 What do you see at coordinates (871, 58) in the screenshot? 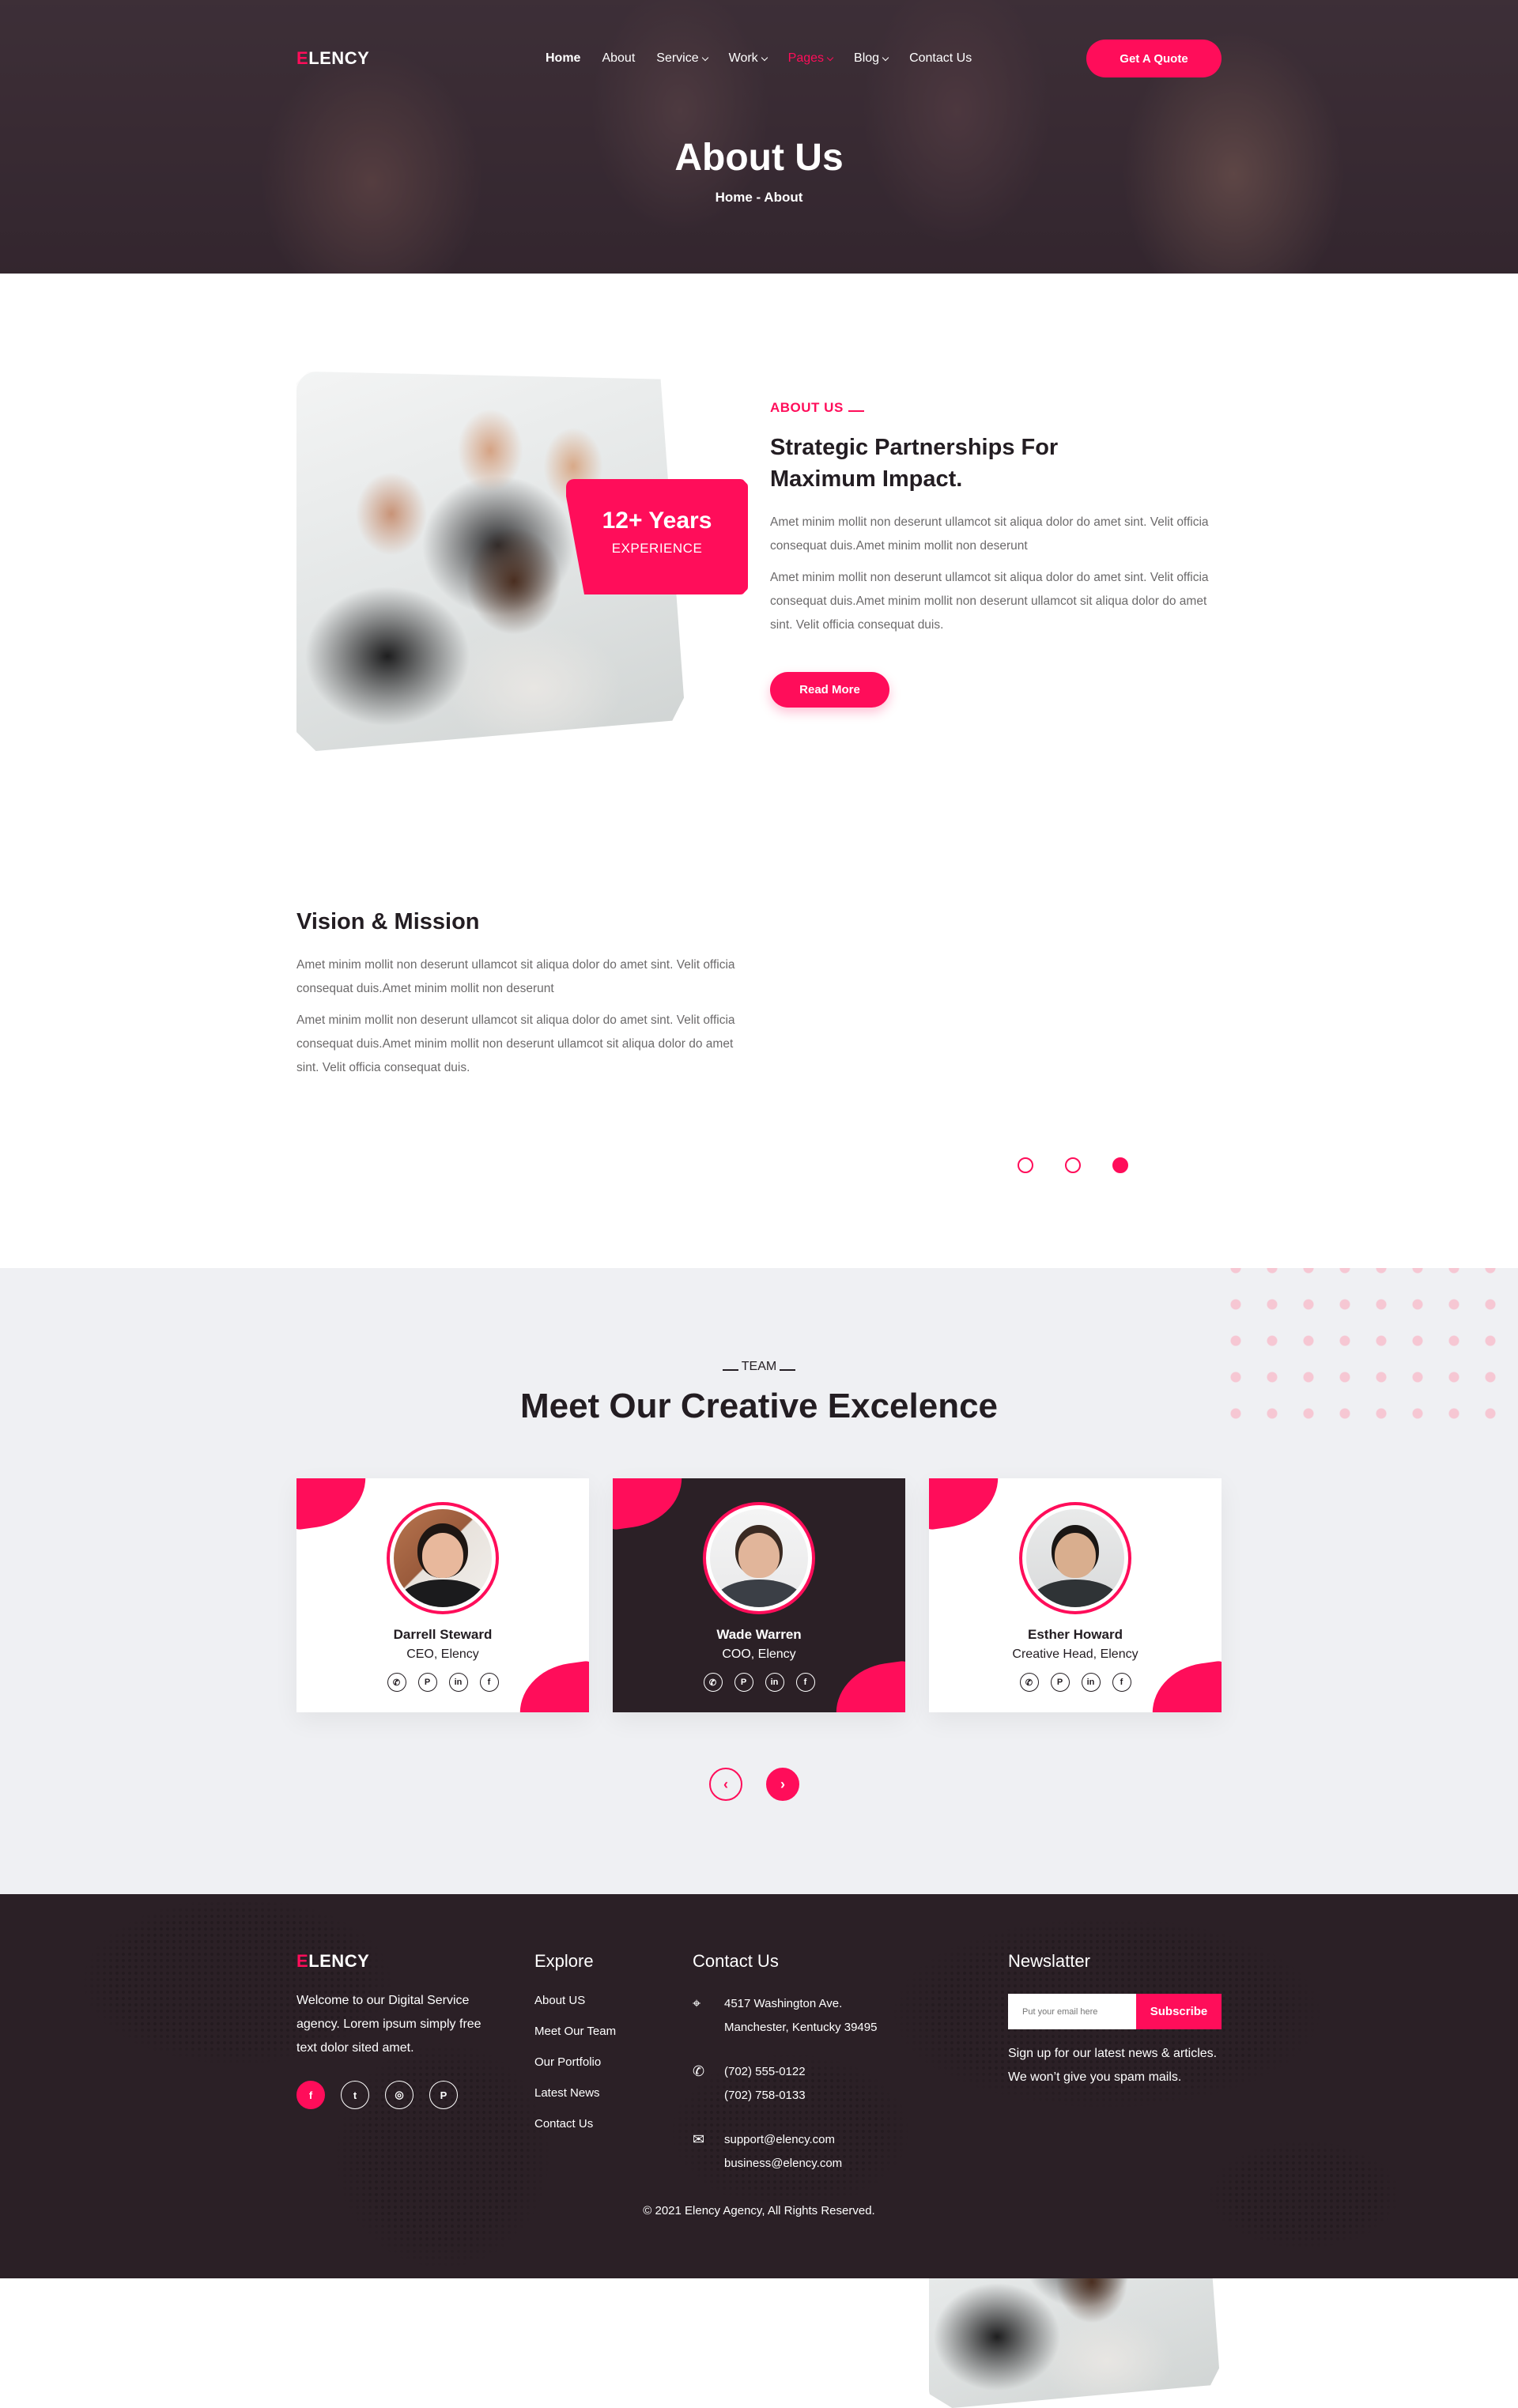
I see `nav-blog: Blog` at bounding box center [871, 58].